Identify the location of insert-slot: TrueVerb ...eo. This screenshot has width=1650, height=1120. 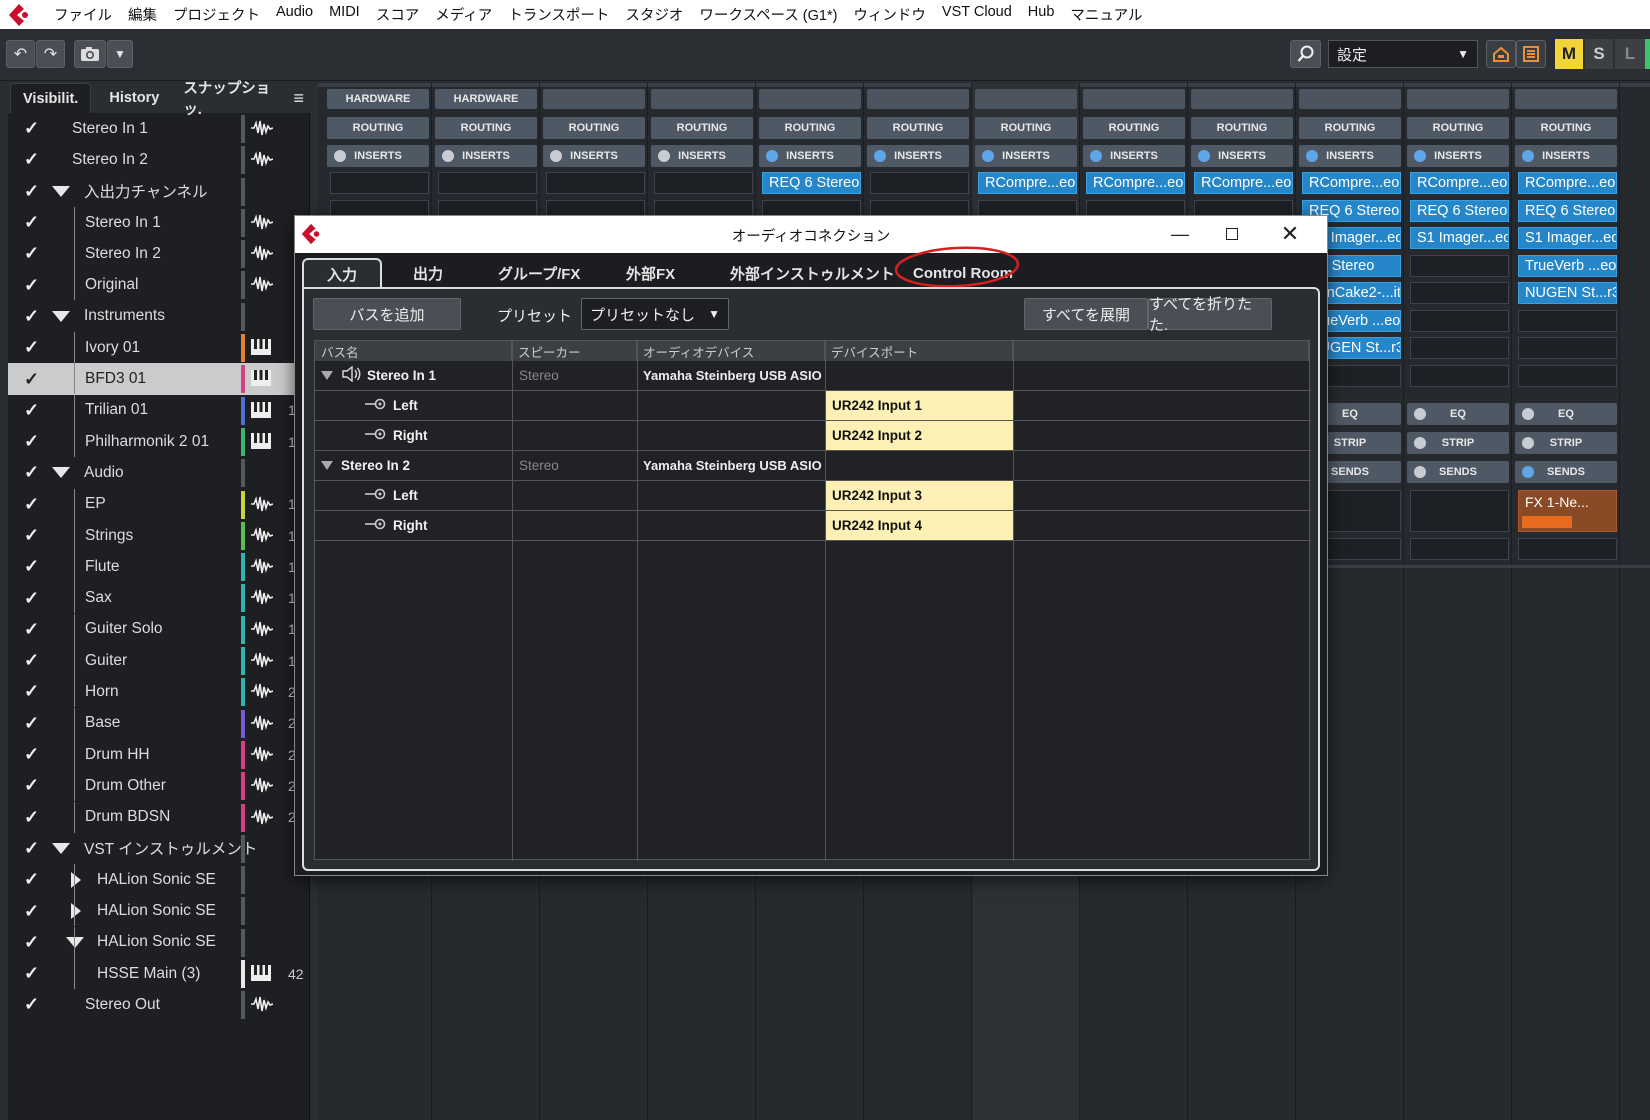
(1567, 265).